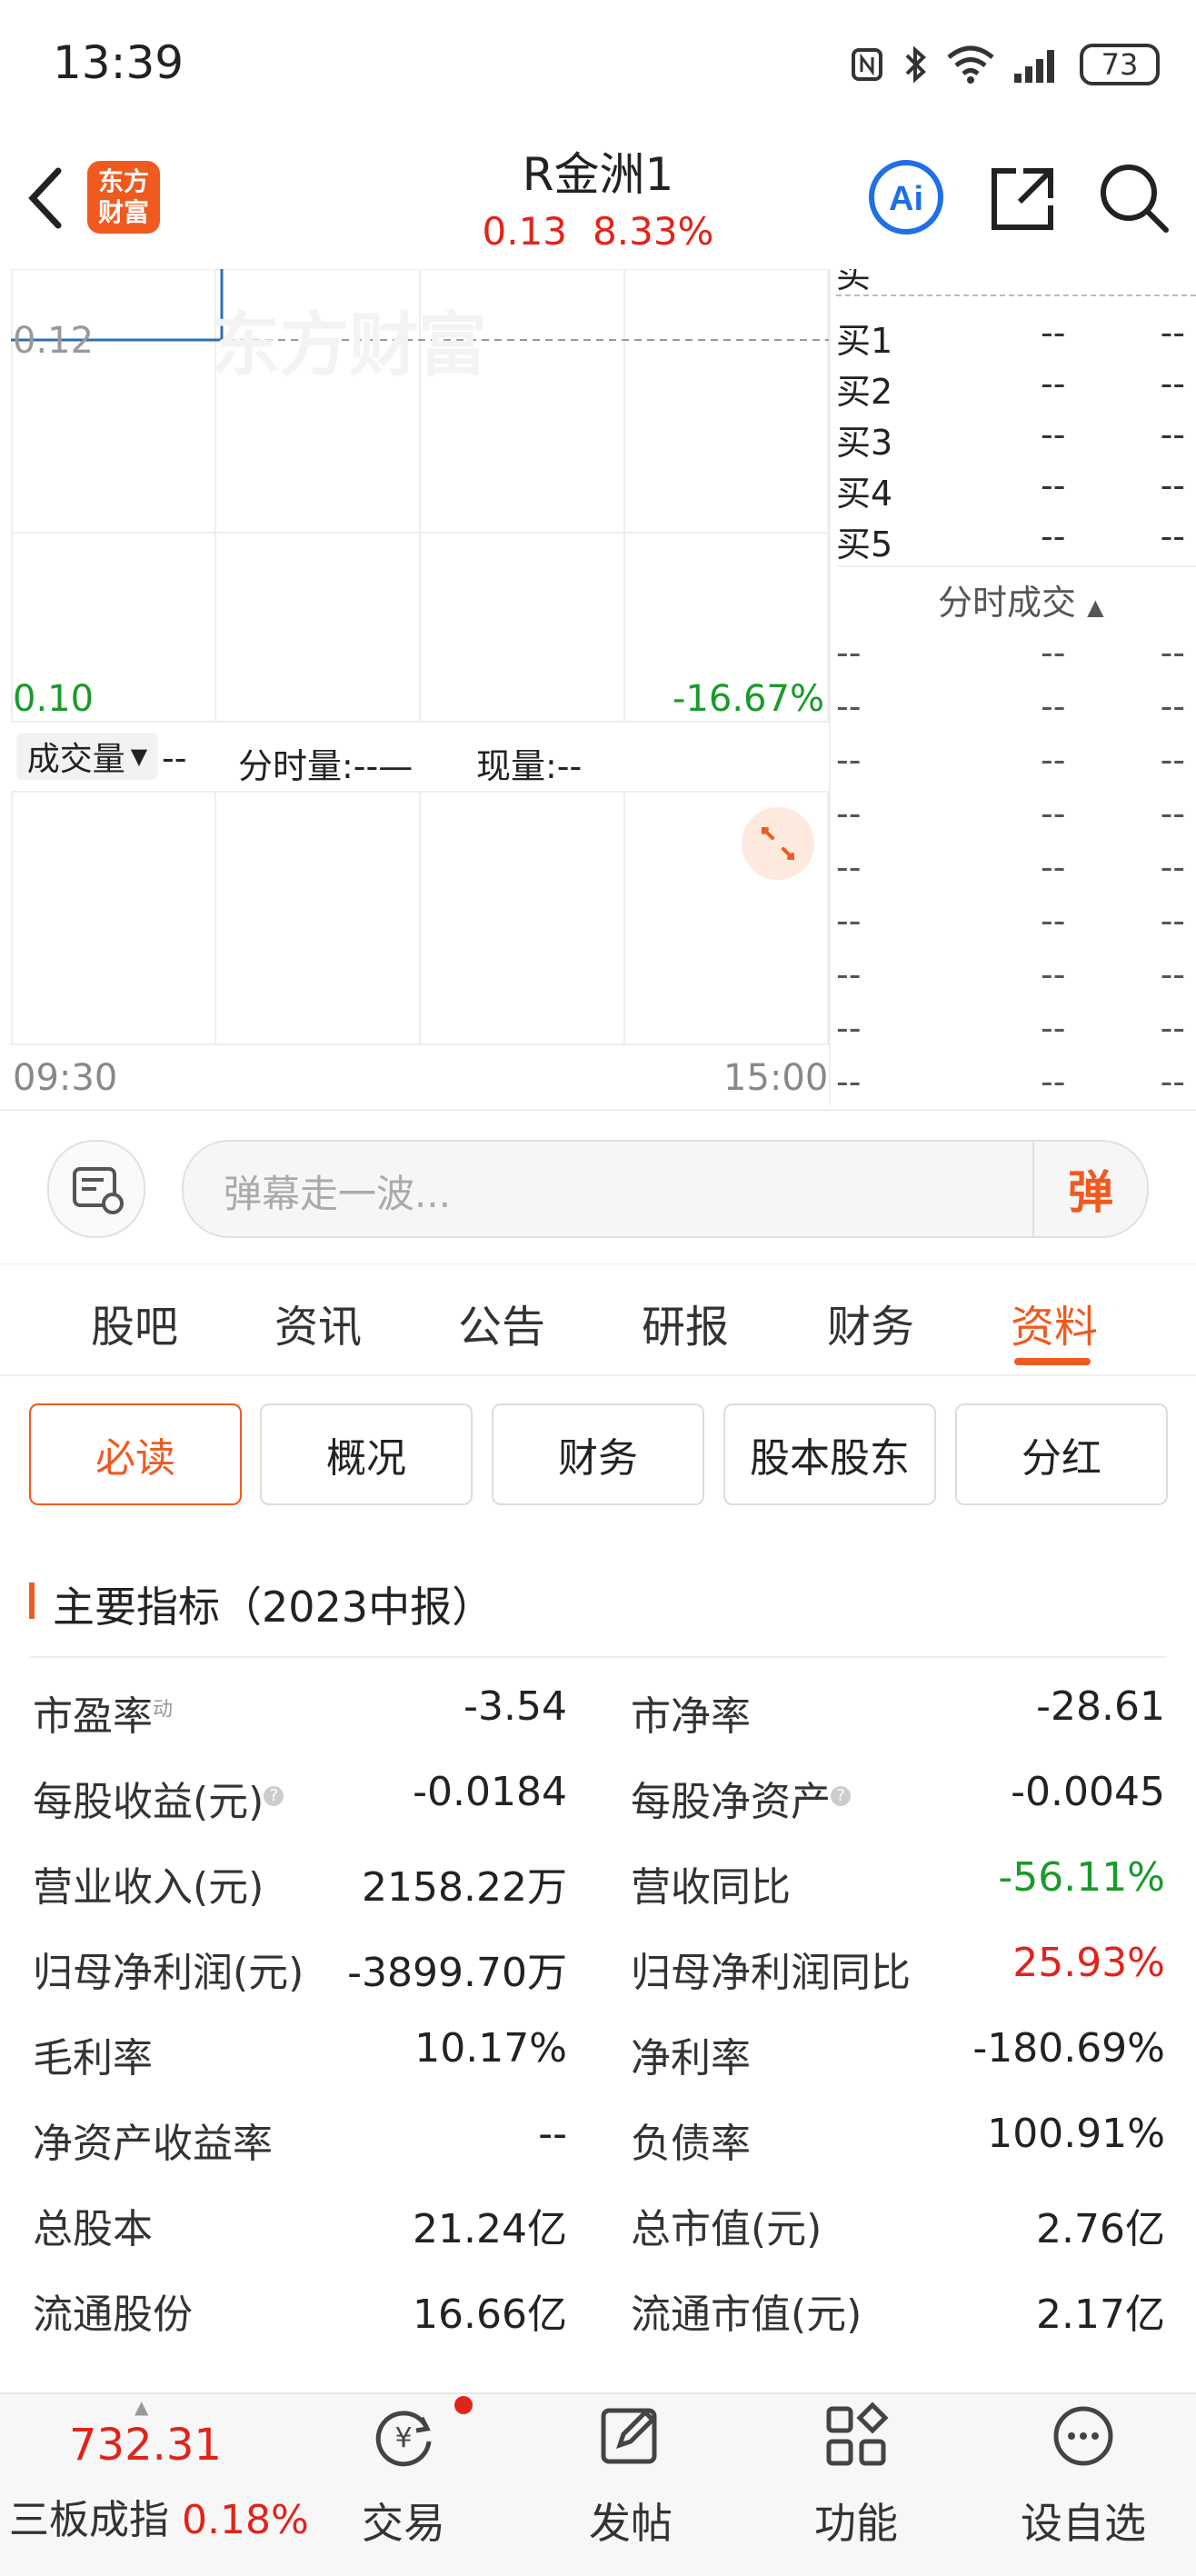  Describe the element at coordinates (1076, 2134) in the screenshot. I see `metric-value: 100.91%` at that location.